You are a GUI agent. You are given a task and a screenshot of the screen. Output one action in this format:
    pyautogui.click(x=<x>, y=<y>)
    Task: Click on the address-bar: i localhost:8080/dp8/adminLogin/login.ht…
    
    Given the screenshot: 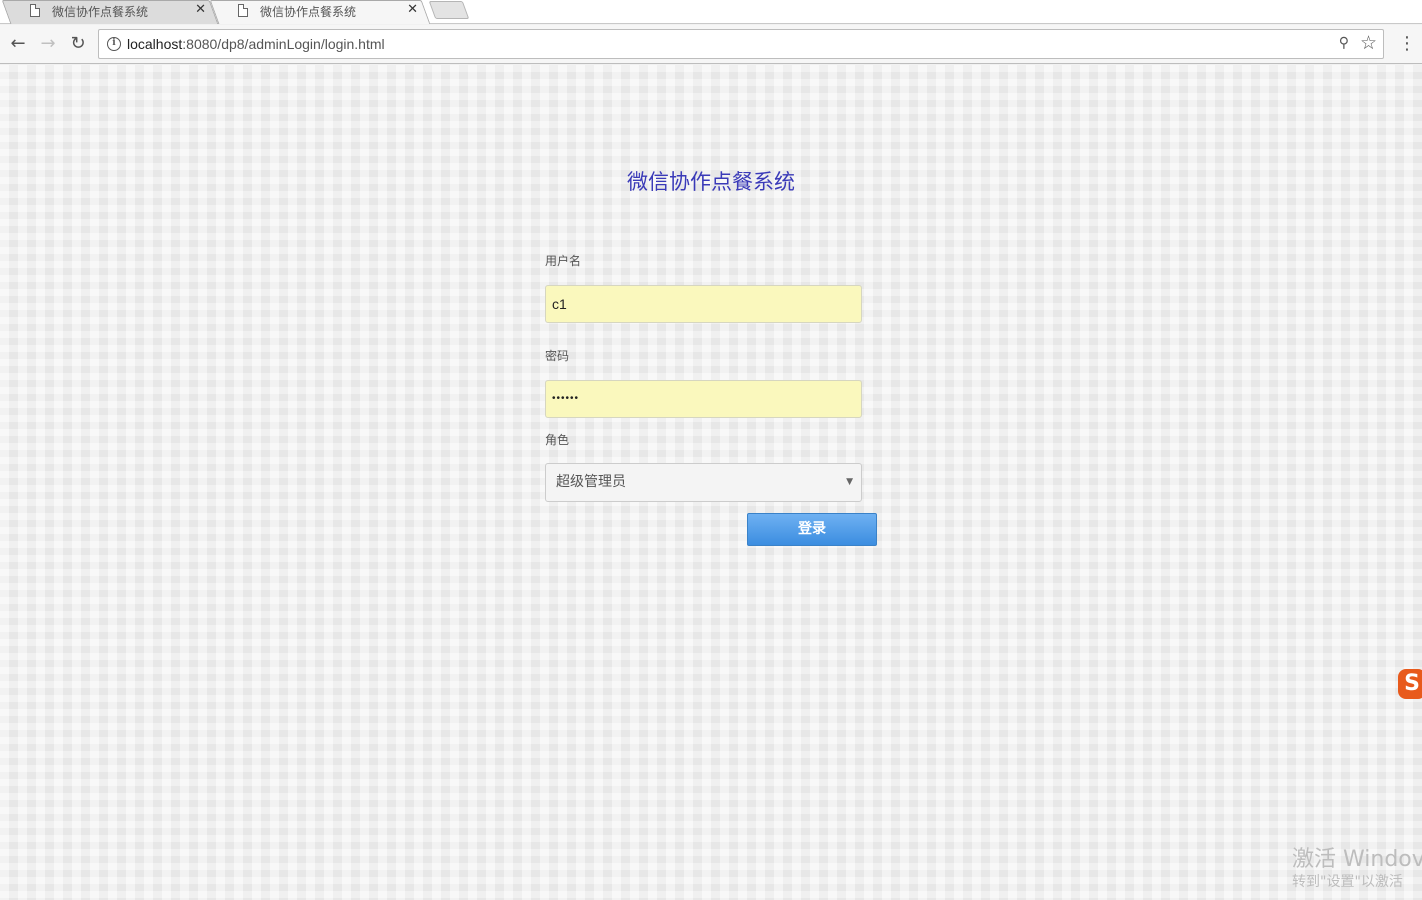 What is the action you would take?
    pyautogui.click(x=741, y=44)
    